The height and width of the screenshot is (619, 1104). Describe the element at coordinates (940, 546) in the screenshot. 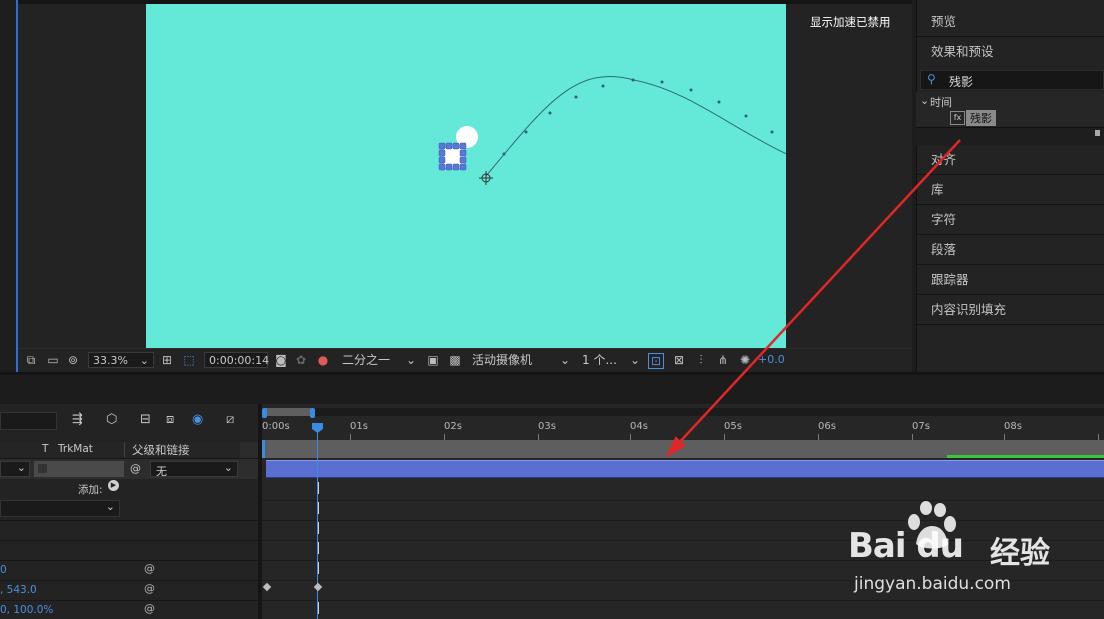

I see `brand-part-2: du` at that location.